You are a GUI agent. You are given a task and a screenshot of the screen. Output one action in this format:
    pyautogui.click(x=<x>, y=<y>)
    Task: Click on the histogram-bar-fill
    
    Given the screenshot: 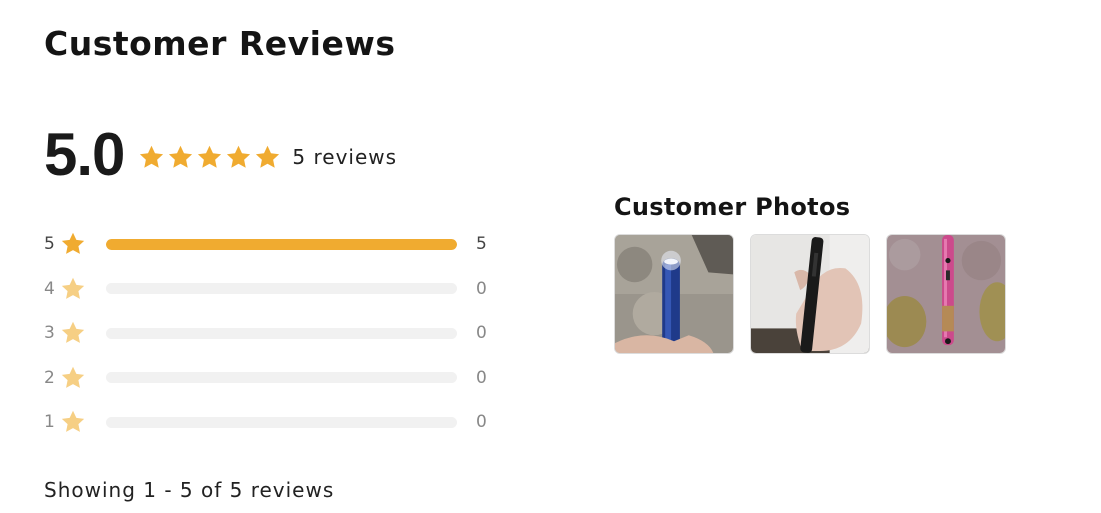 What is the action you would take?
    pyautogui.click(x=281, y=244)
    